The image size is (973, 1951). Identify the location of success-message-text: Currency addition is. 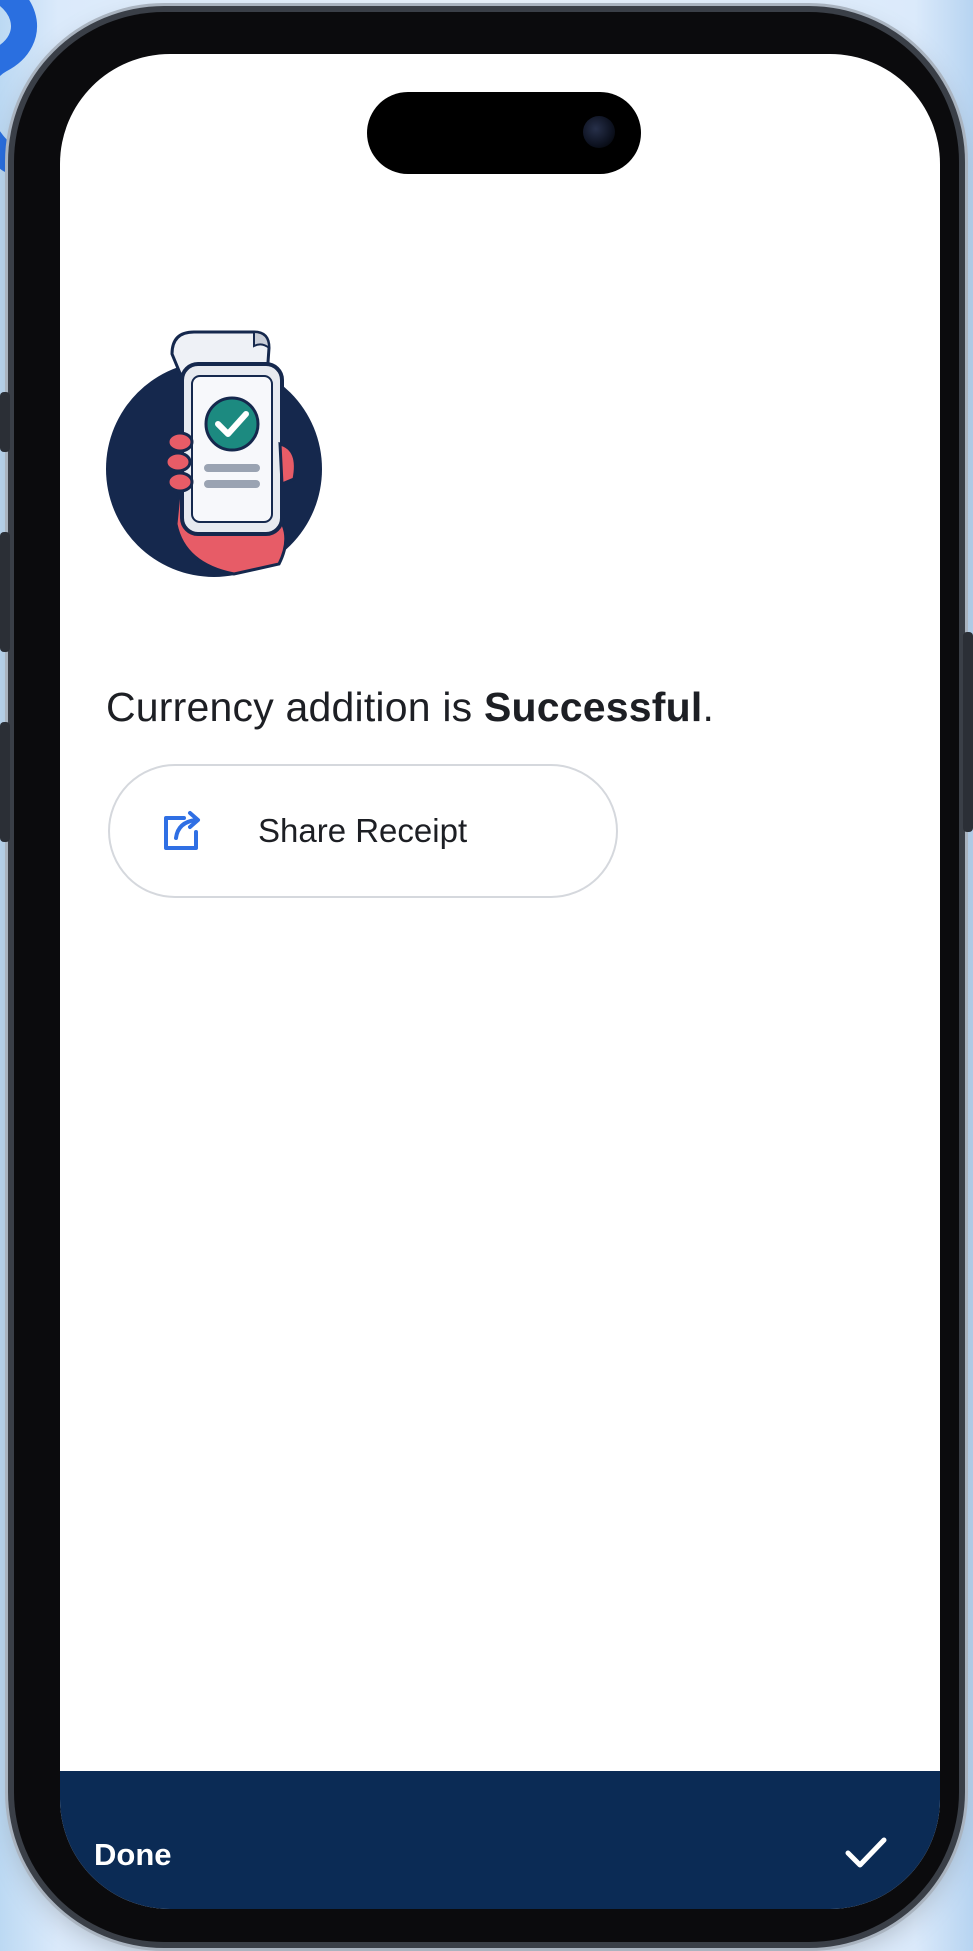
(295, 707).